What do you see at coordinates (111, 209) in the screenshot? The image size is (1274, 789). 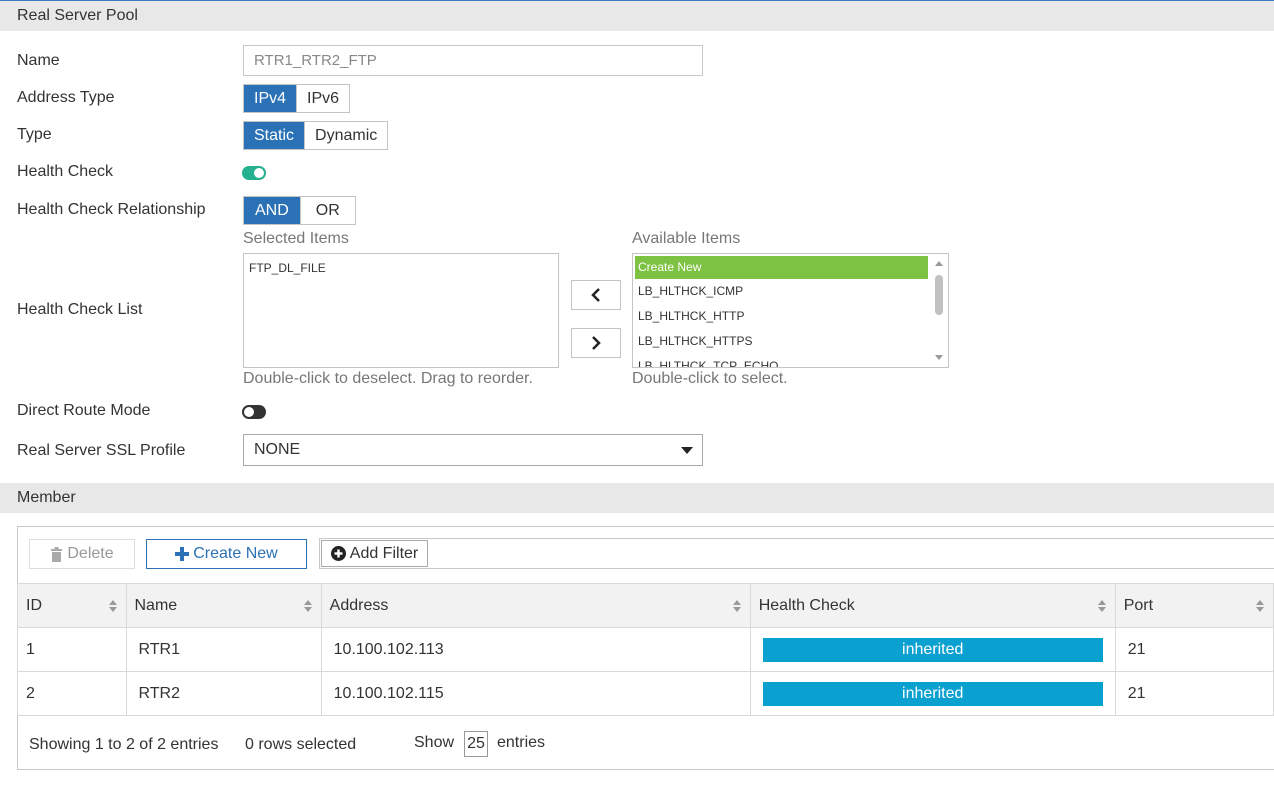 I see `hc-relationship-label: Health Check Relationship` at bounding box center [111, 209].